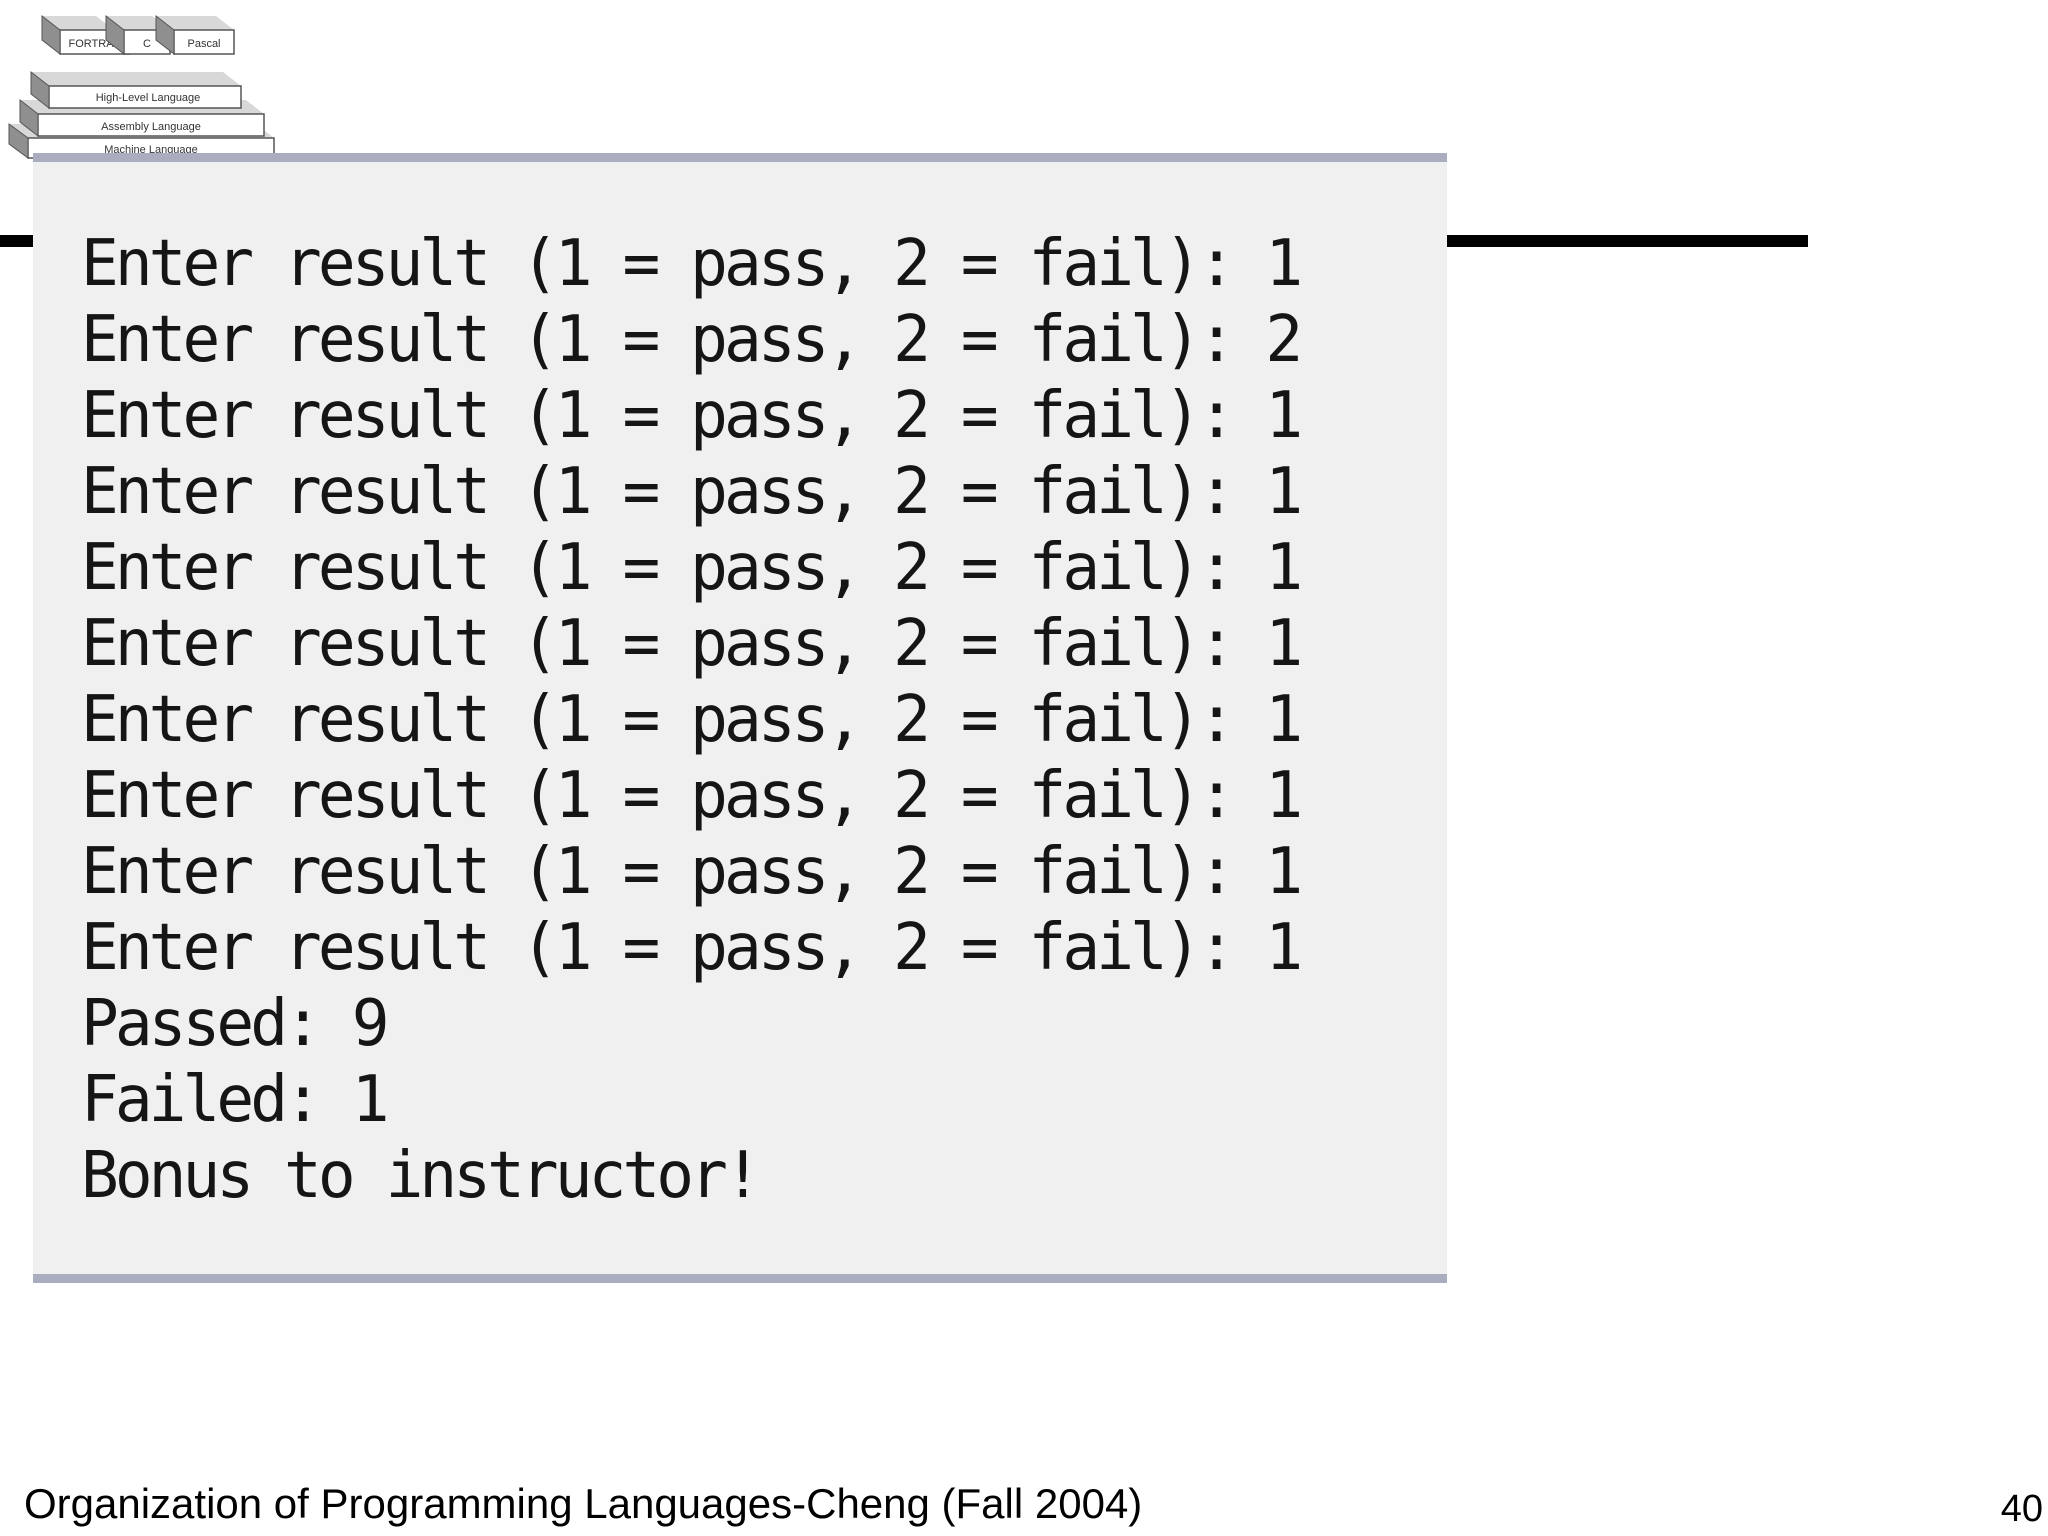 The width and height of the screenshot is (2048, 1536). What do you see at coordinates (203, 44) in the screenshot?
I see `logo-pascal: Pascal` at bounding box center [203, 44].